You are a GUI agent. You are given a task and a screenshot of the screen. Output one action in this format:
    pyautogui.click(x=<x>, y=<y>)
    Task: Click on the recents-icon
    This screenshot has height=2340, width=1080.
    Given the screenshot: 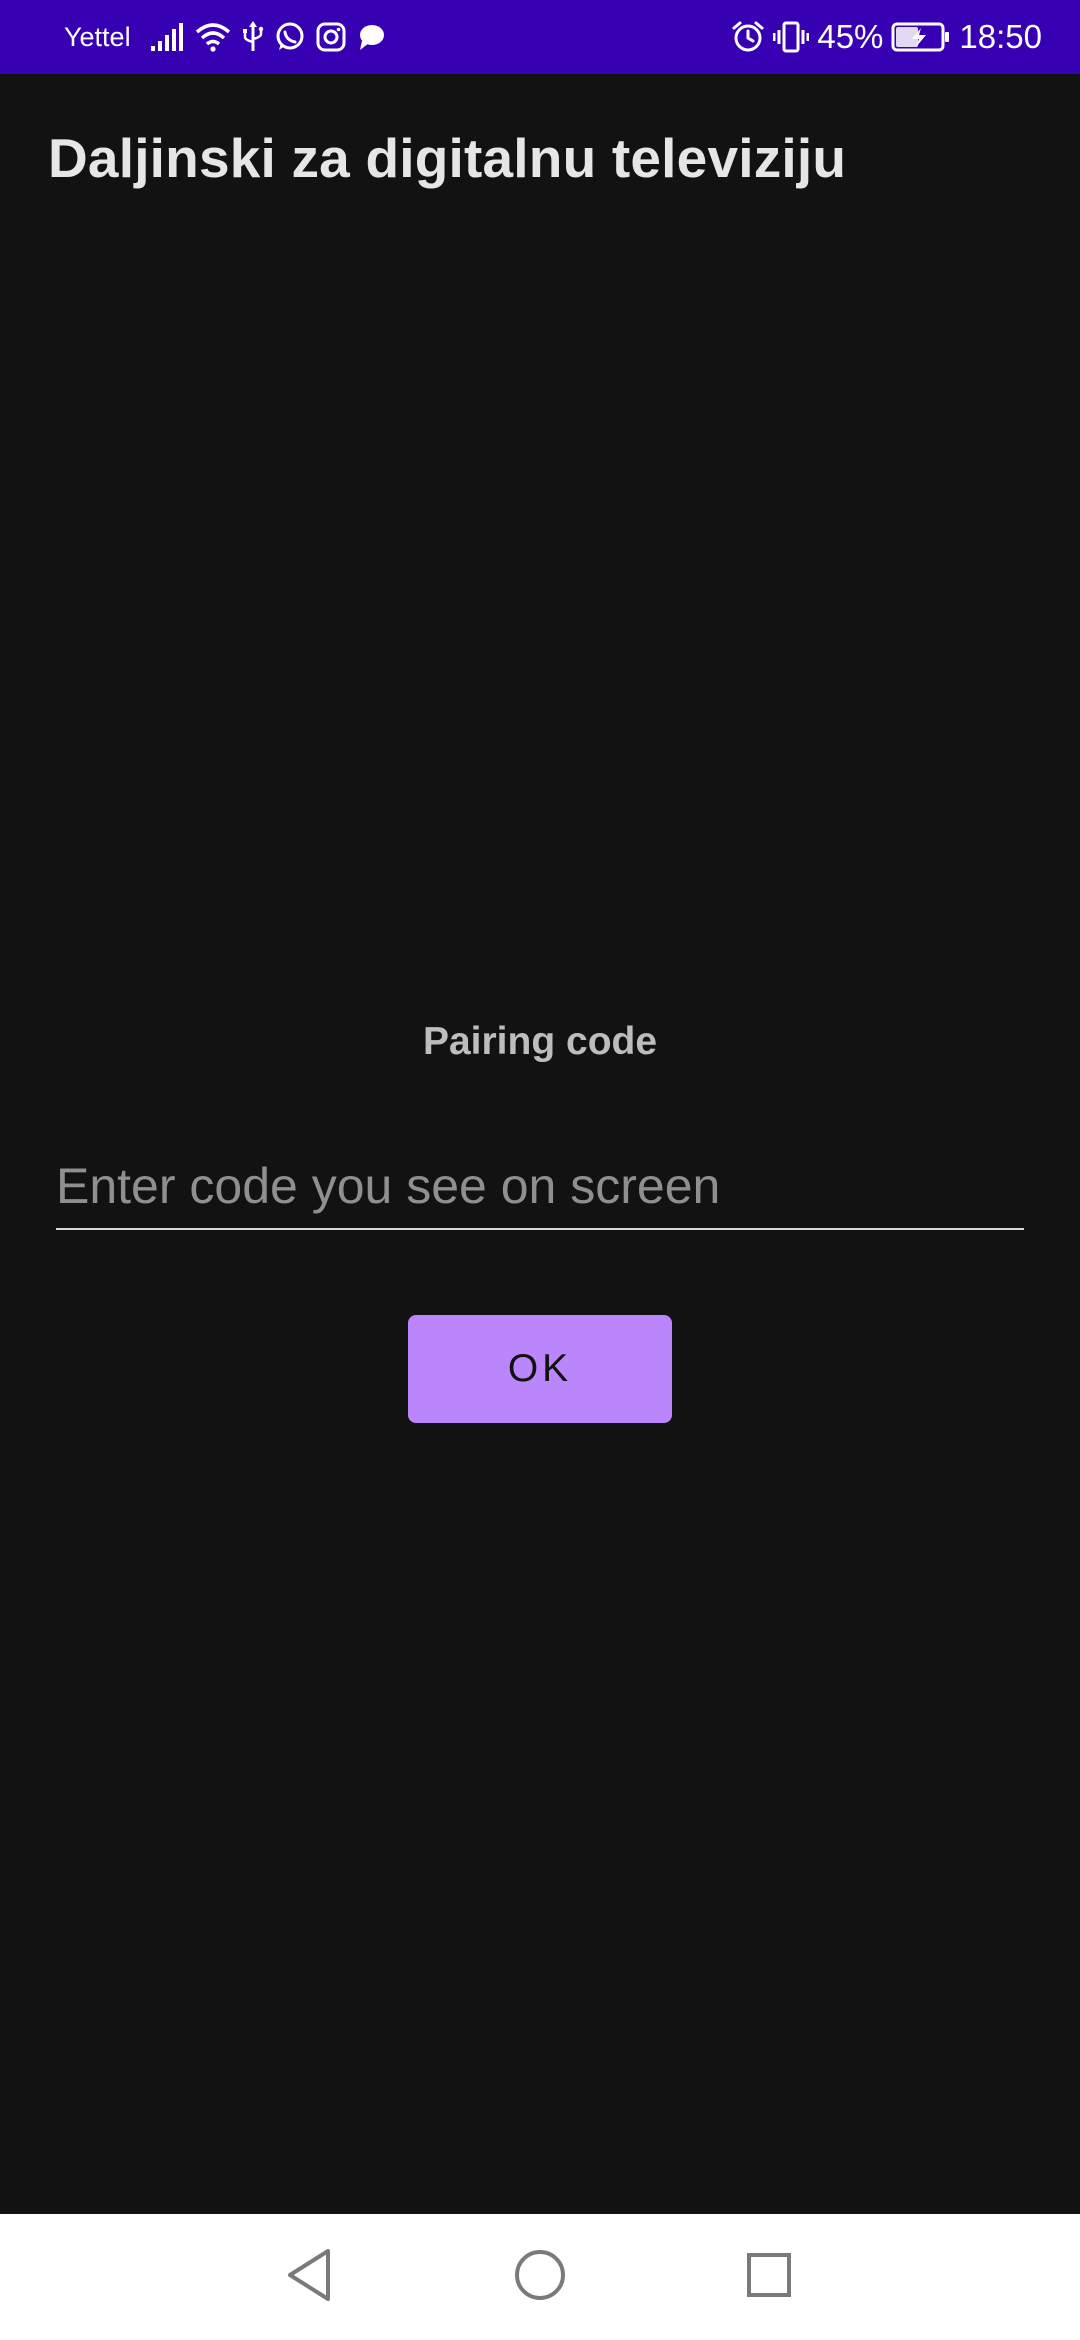 What is the action you would take?
    pyautogui.click(x=769, y=2277)
    